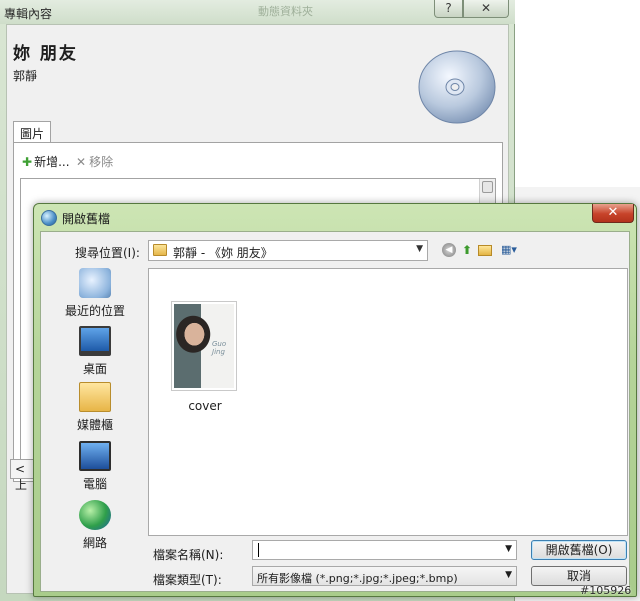 The width and height of the screenshot is (640, 601). What do you see at coordinates (205, 406) in the screenshot?
I see `file-name: cover` at bounding box center [205, 406].